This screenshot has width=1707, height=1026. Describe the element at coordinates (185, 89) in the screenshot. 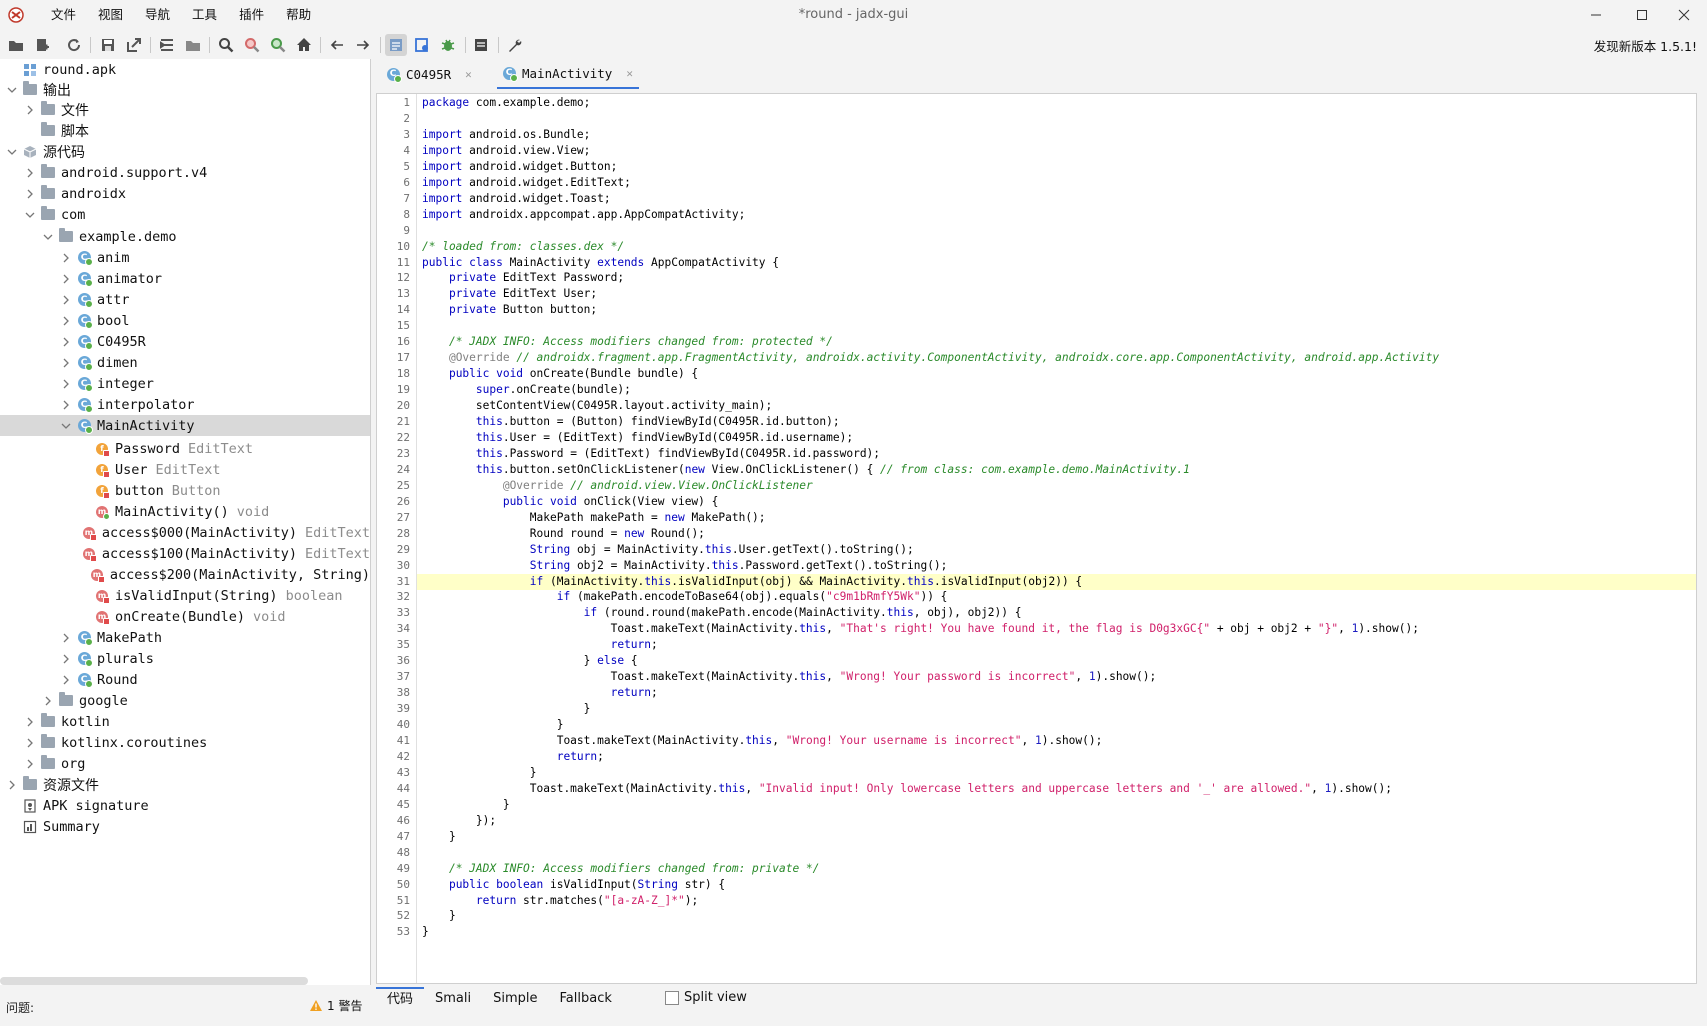

I see `tree-item: 输出` at that location.